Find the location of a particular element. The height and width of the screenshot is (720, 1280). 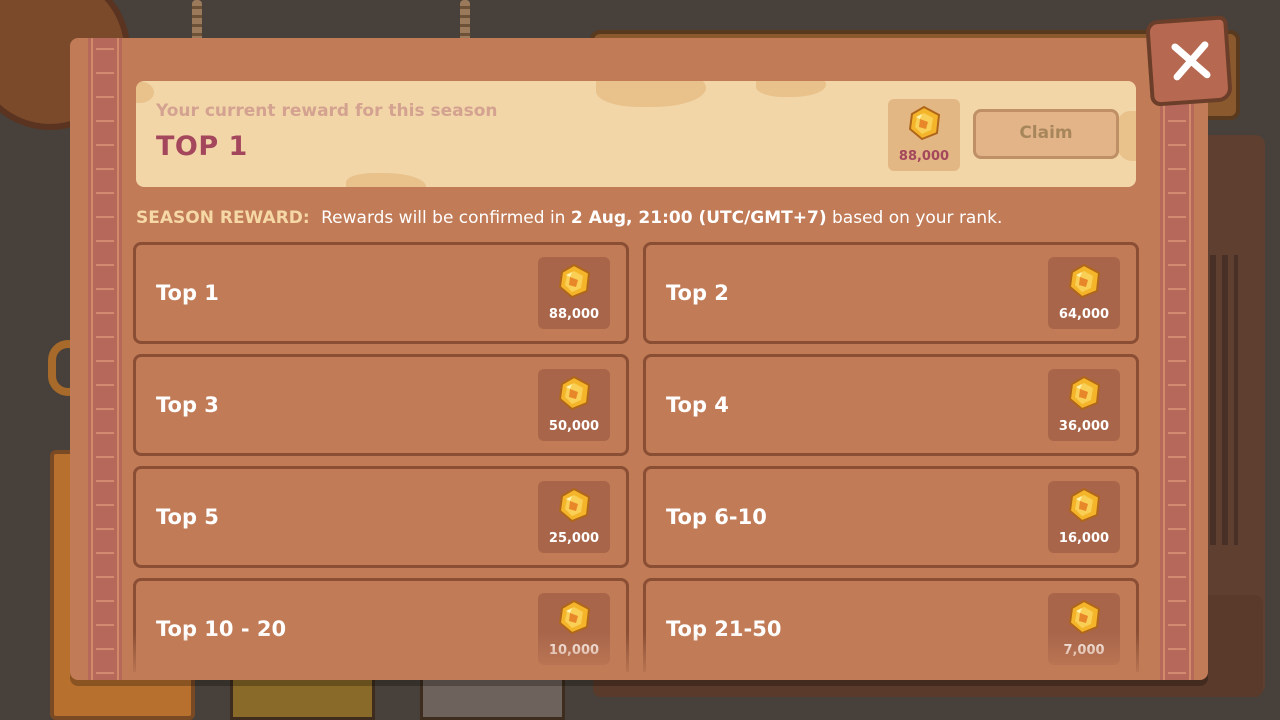

current-rank: TOP 1 is located at coordinates (202, 146).